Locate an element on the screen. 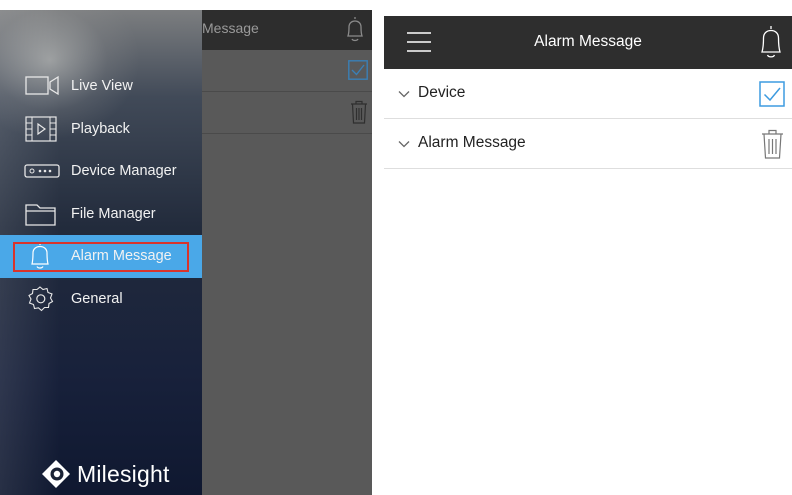 This screenshot has width=792, height=495. menu-item-label: File Manager is located at coordinates (113, 213).